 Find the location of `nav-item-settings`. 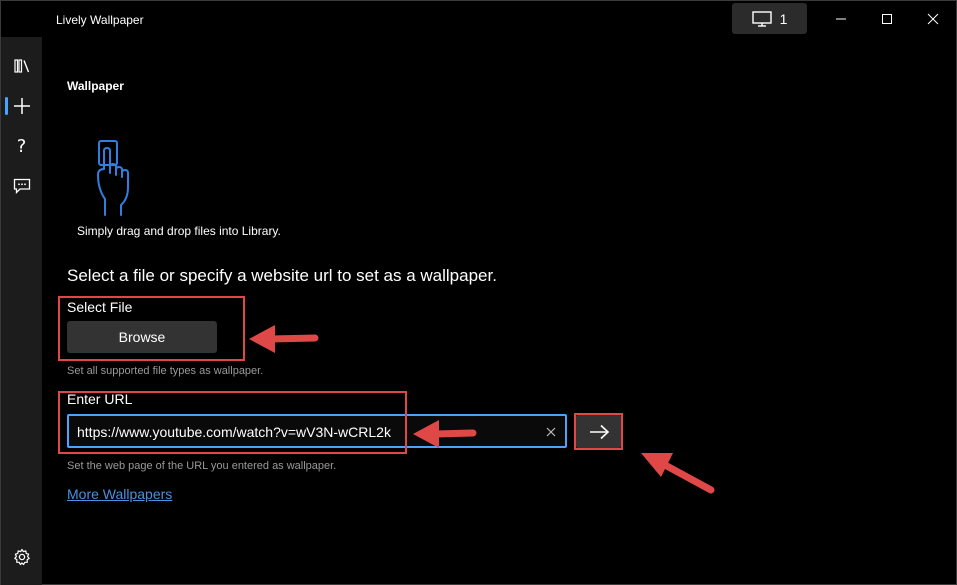

nav-item-settings is located at coordinates (21, 557).